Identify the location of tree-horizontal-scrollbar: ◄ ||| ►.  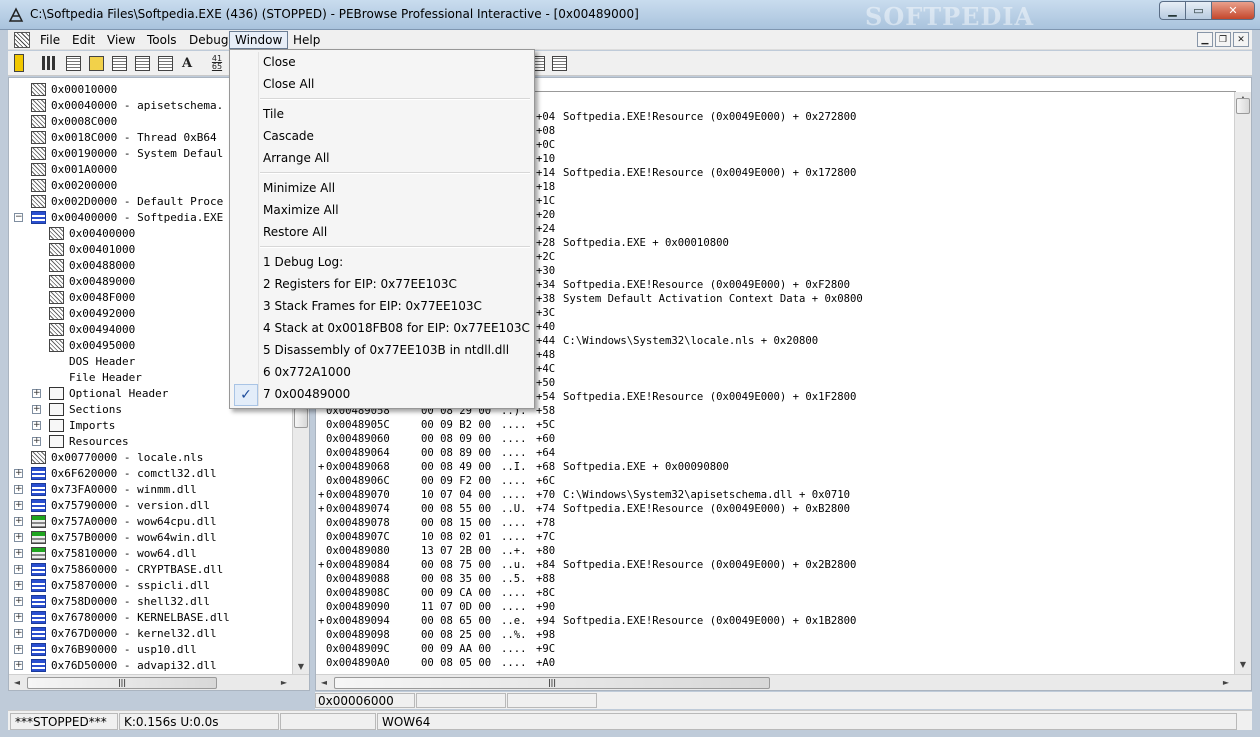
(159, 682).